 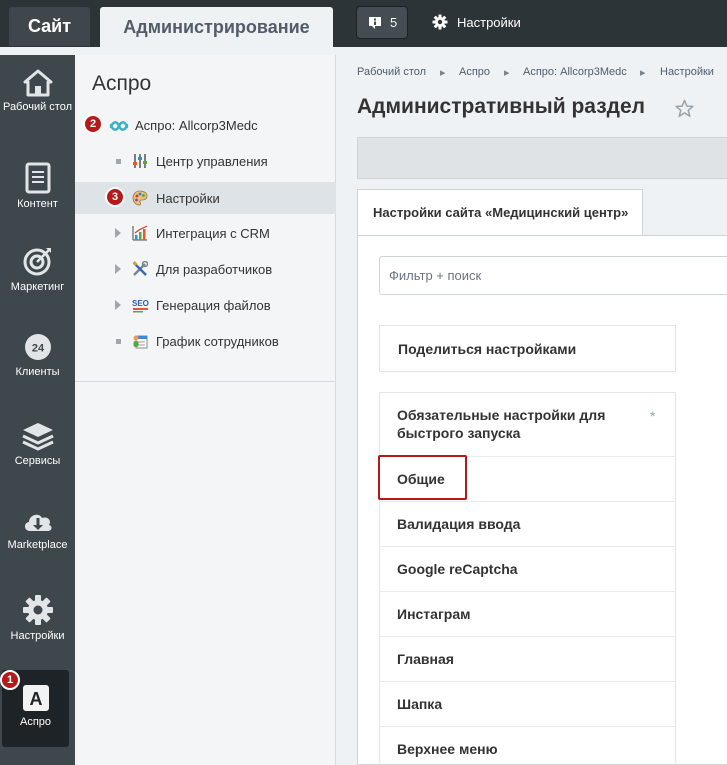 What do you see at coordinates (37, 545) in the screenshot?
I see `menu-item-label: Marketplace` at bounding box center [37, 545].